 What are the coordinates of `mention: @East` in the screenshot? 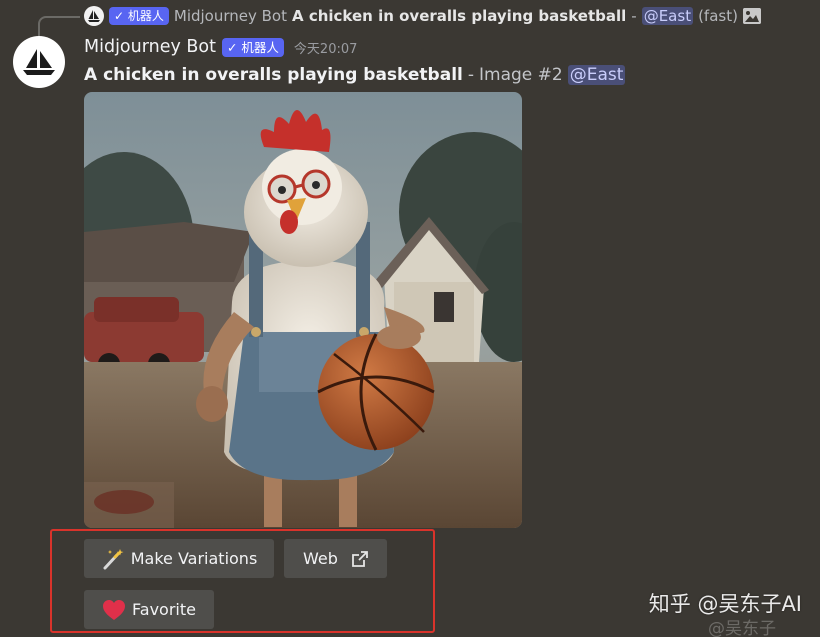 It's located at (596, 75).